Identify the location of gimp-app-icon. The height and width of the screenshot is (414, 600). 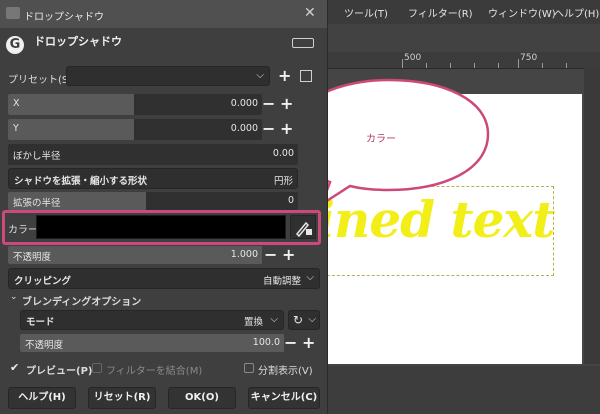
(13, 13).